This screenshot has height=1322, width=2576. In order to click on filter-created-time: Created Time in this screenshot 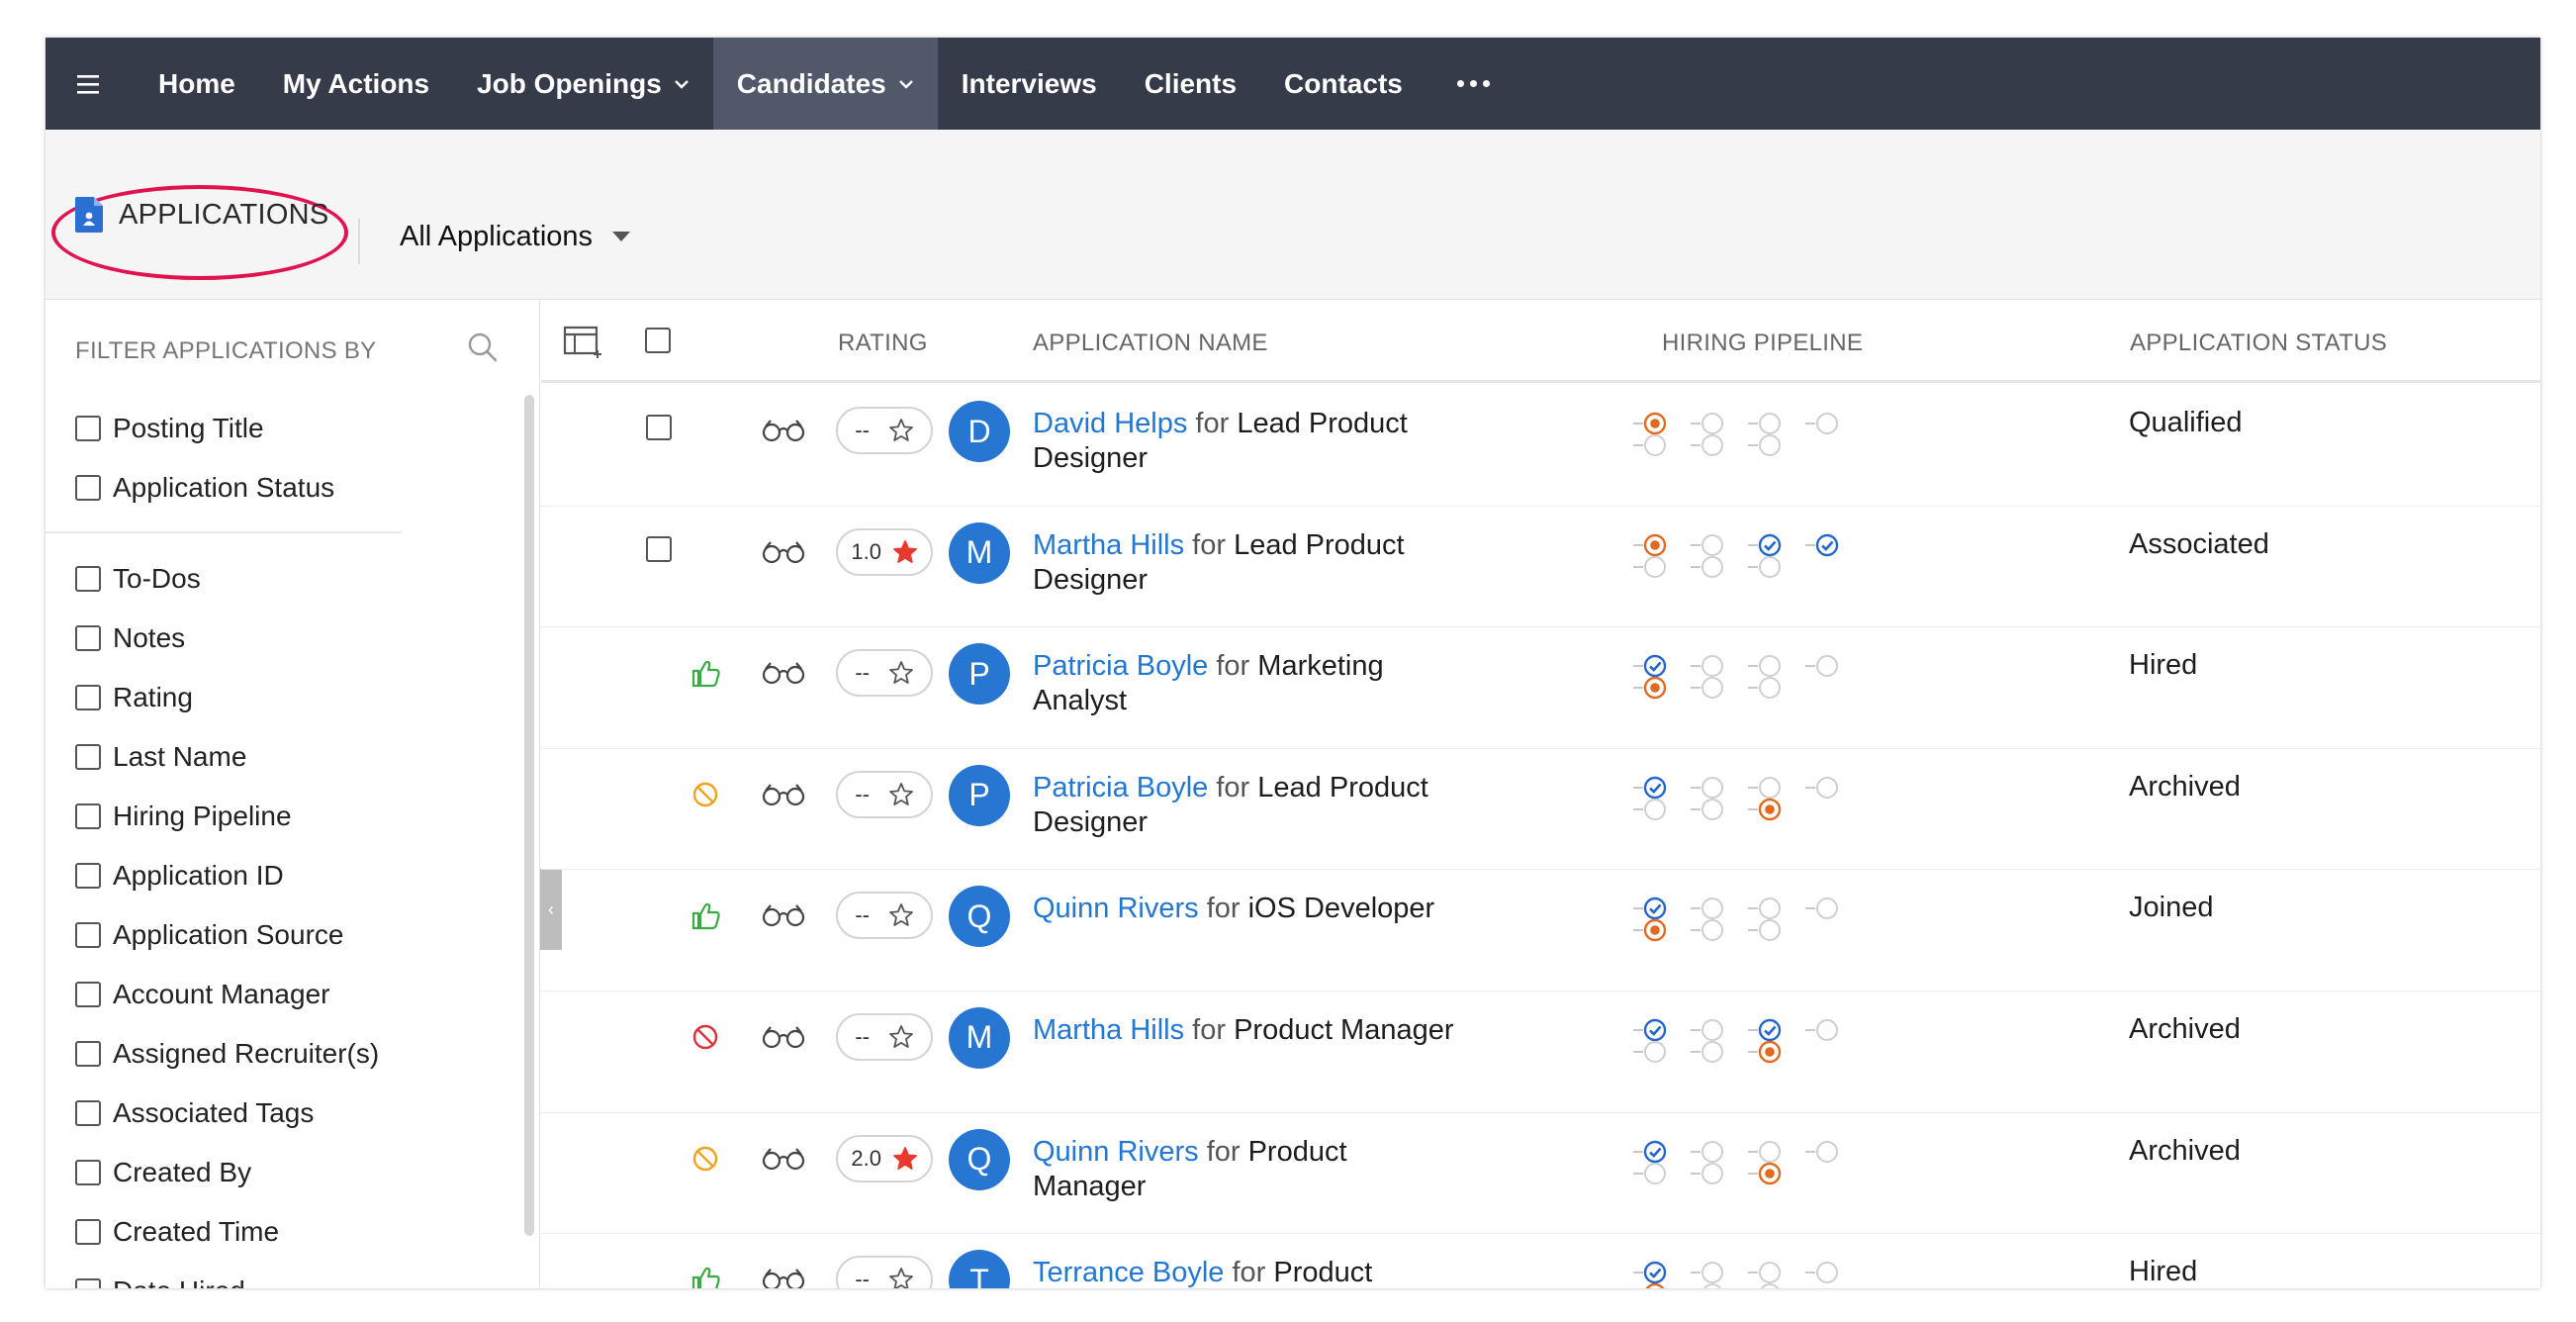, I will do `click(283, 1232)`.